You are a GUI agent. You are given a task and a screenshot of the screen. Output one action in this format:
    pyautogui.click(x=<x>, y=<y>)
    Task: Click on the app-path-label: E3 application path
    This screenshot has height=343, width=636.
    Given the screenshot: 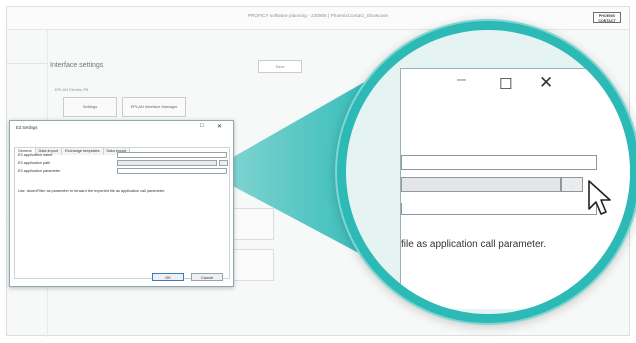 What is the action you would take?
    pyautogui.click(x=34, y=163)
    